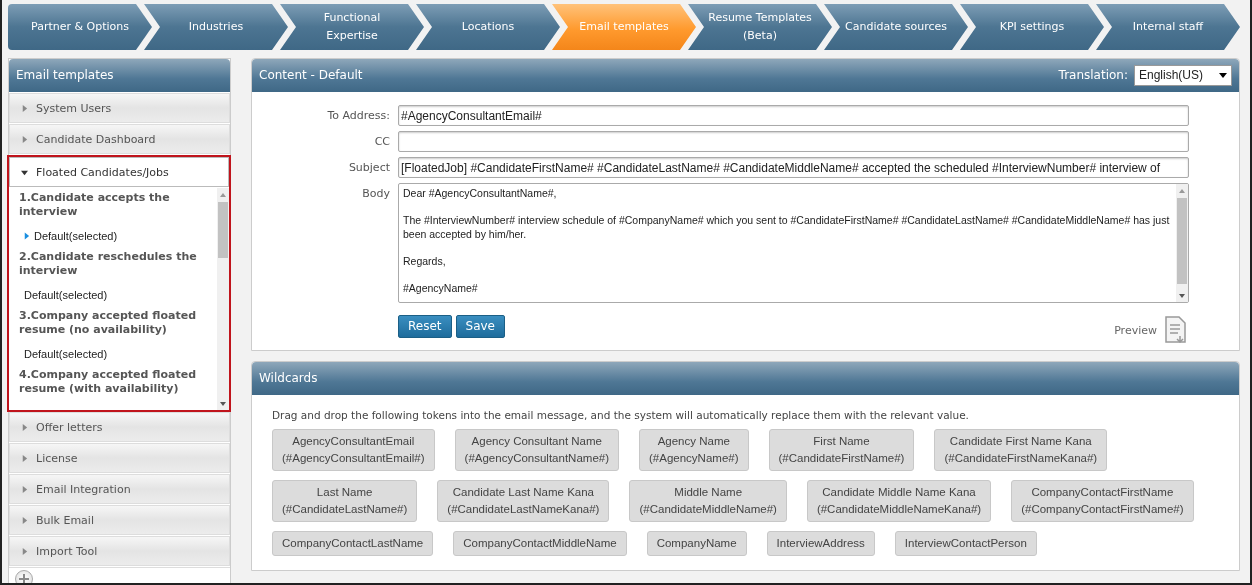  I want to click on token-name: InterviewContactPerson, so click(965, 543).